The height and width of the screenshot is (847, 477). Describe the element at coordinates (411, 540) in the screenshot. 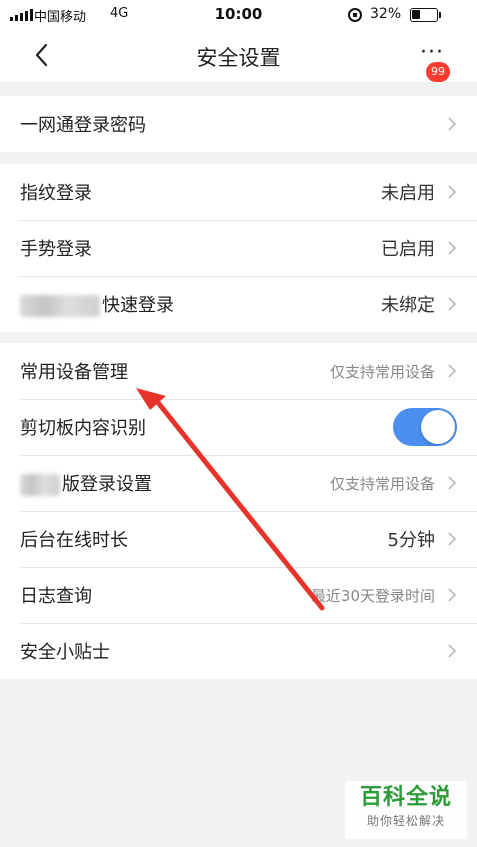

I see `online-time-value: 5分钟` at that location.